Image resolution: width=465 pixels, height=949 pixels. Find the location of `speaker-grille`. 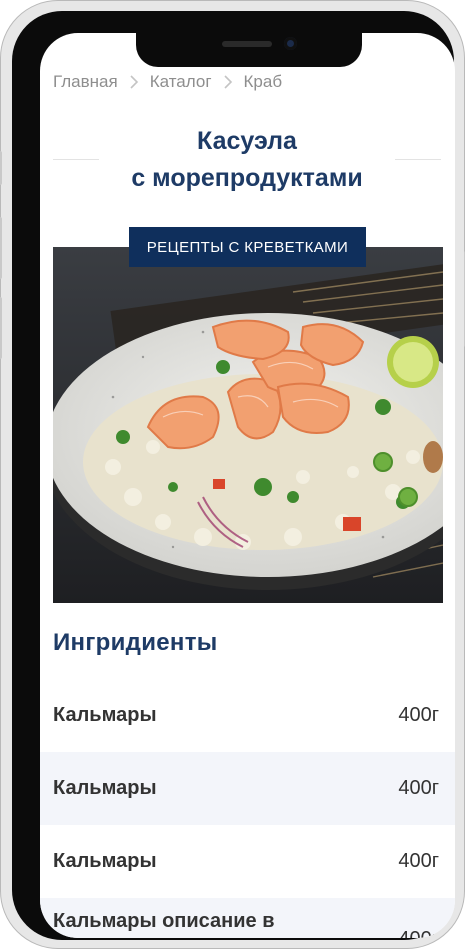

speaker-grille is located at coordinates (247, 44).